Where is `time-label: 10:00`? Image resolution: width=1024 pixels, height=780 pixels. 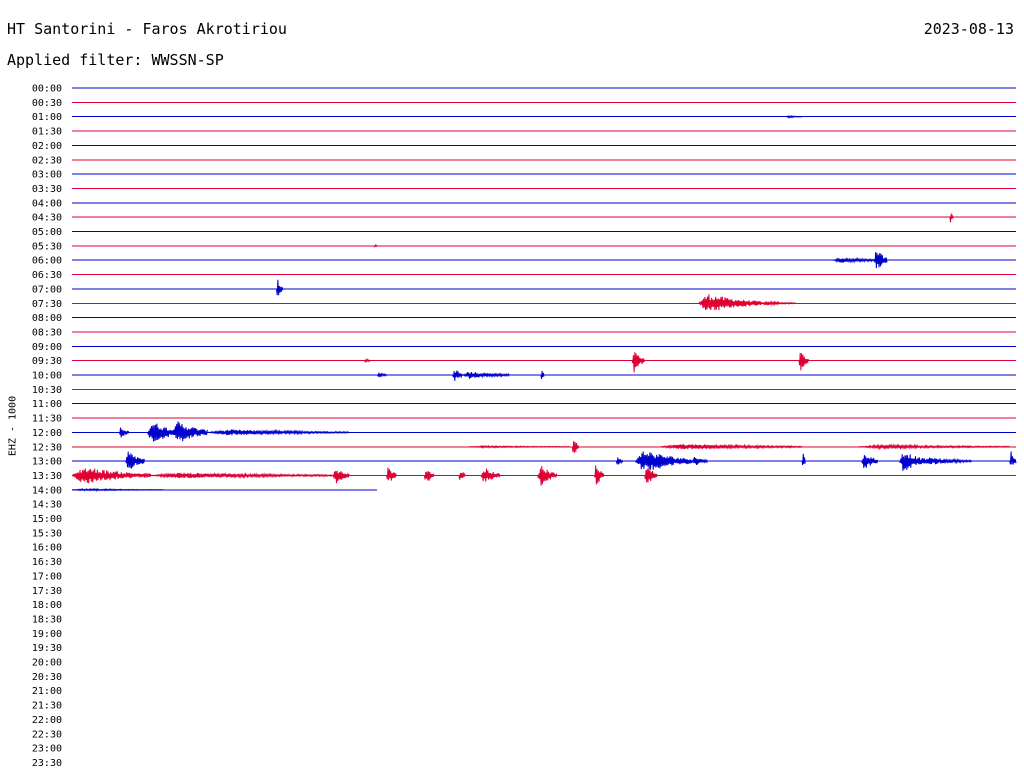 time-label: 10:00 is located at coordinates (47, 376).